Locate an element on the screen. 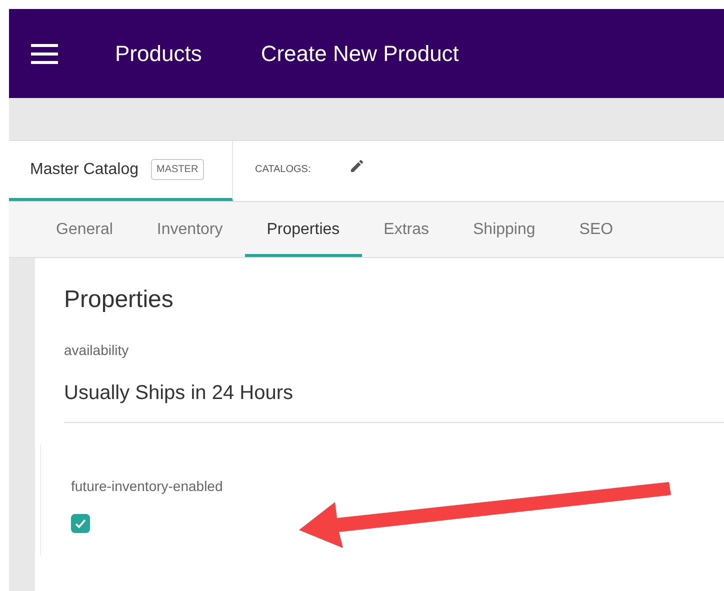  menu-icon is located at coordinates (44, 54).